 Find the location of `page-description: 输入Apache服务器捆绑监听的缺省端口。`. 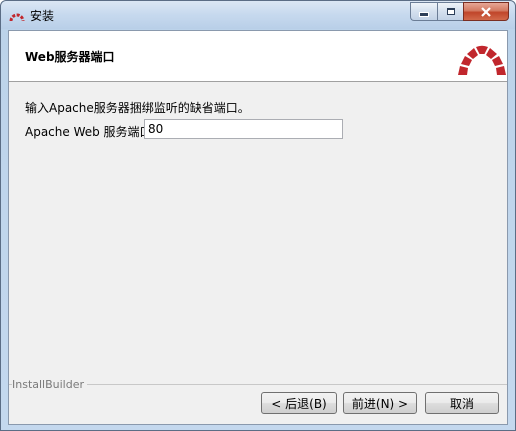

page-description: 输入Apache服务器捆绑监听的缺省端口。 is located at coordinates (137, 108).